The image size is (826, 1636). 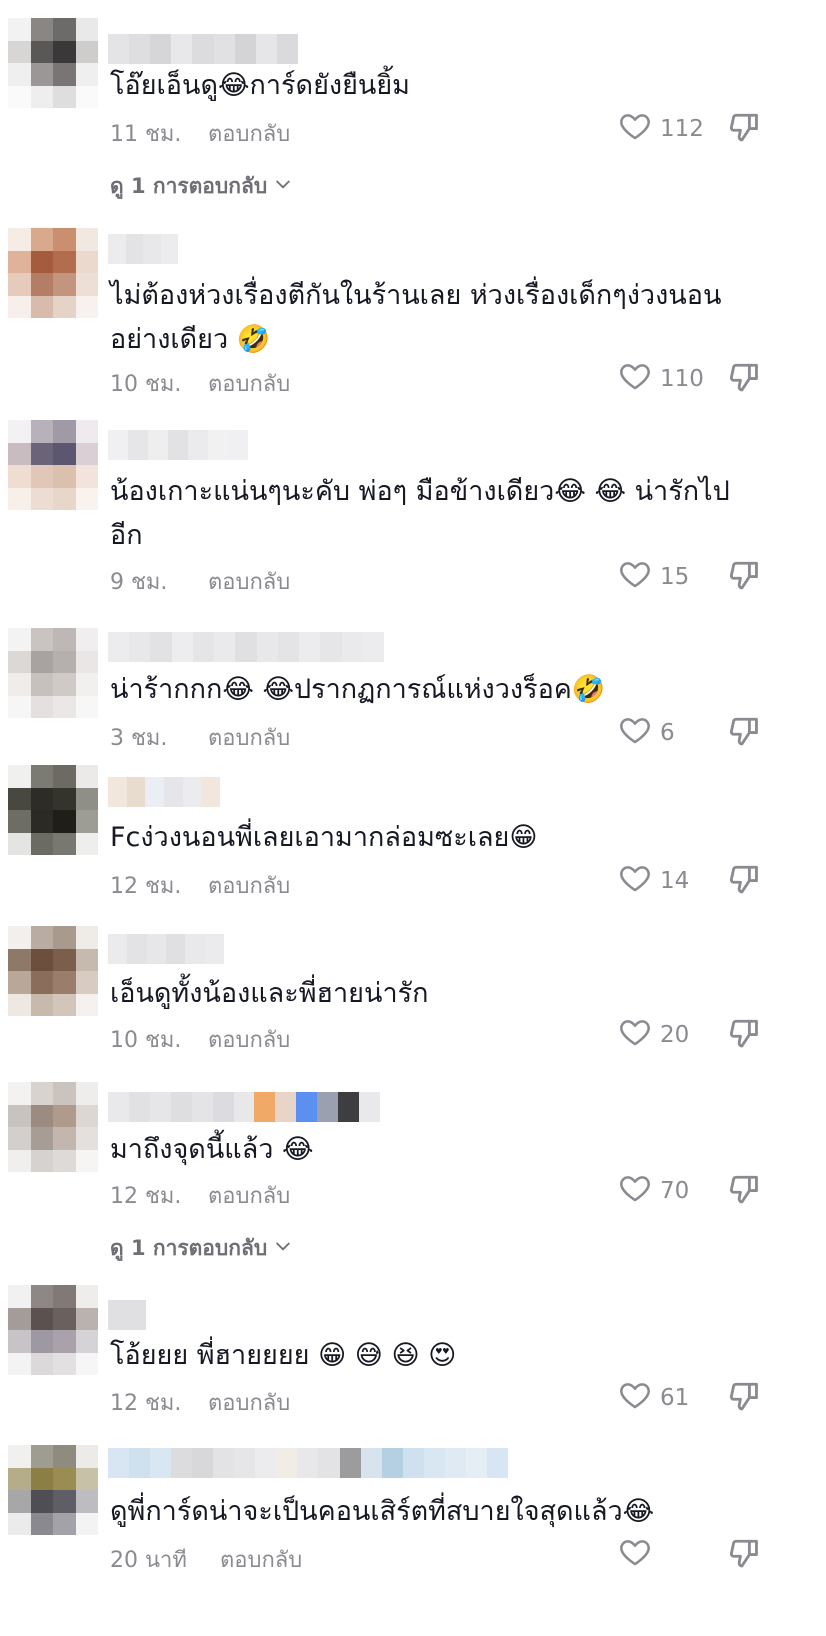 I want to click on like-count: 14, so click(x=675, y=881).